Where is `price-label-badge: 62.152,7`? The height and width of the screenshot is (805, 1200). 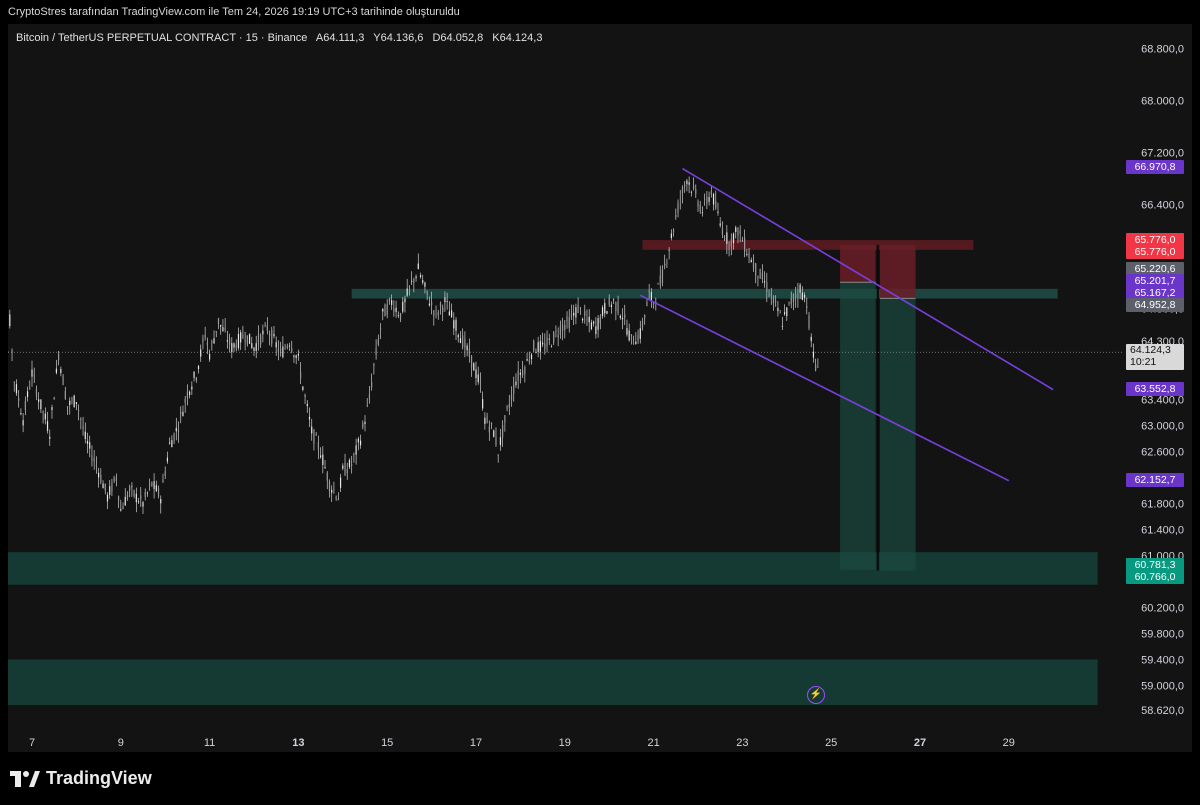 price-label-badge: 62.152,7 is located at coordinates (1155, 480).